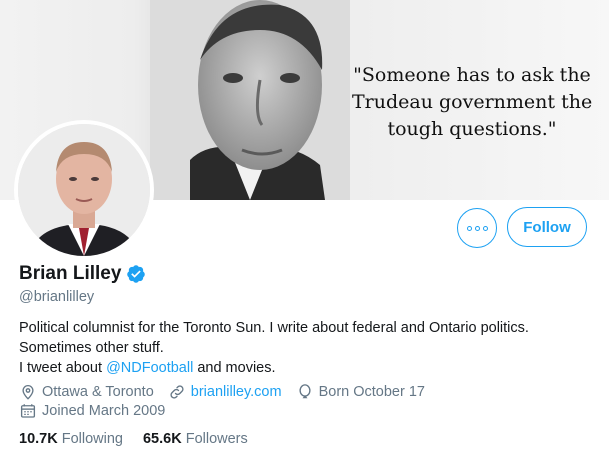 The width and height of the screenshot is (609, 458). Describe the element at coordinates (92, 439) in the screenshot. I see `following-label: Following` at that location.